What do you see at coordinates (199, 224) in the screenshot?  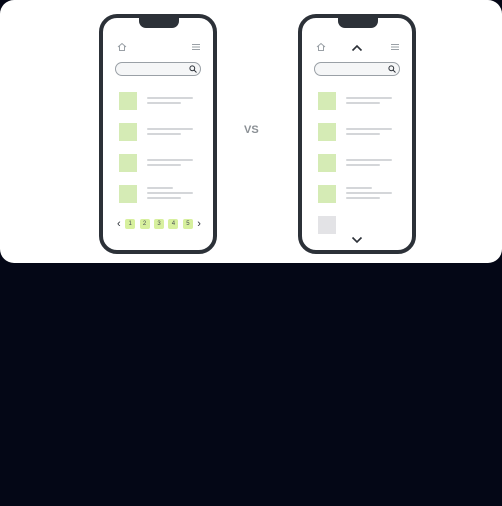 I see `chevron-right-icon: ›` at bounding box center [199, 224].